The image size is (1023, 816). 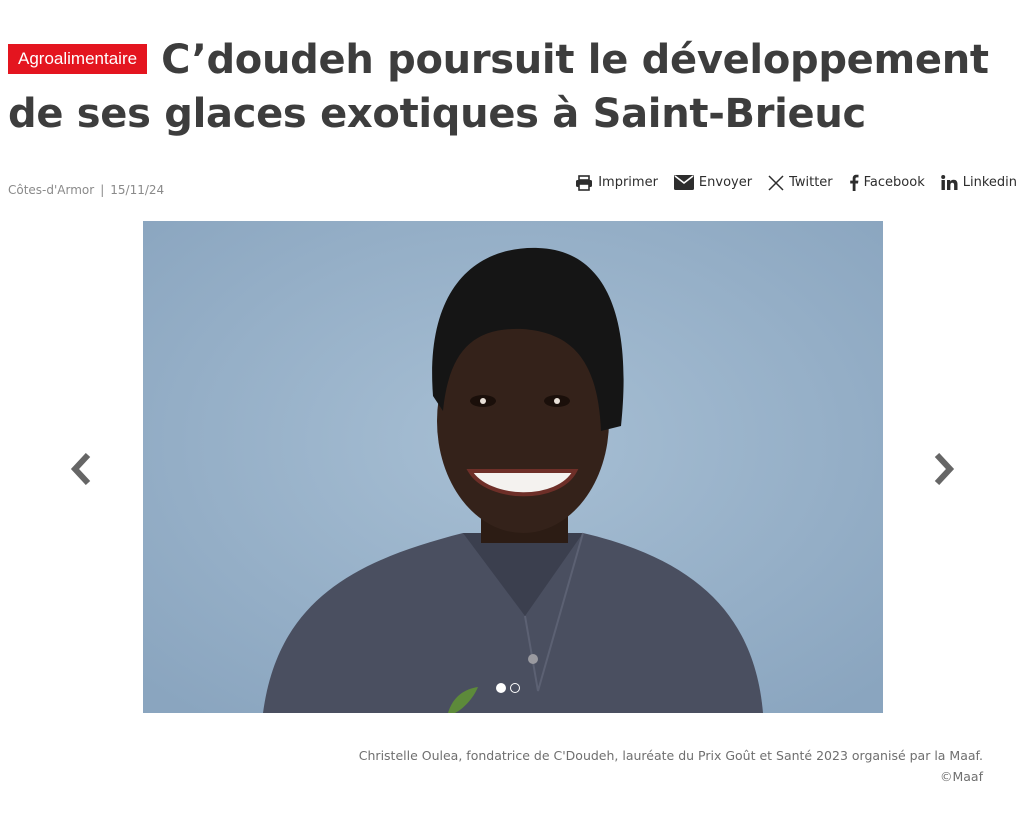 What do you see at coordinates (894, 182) in the screenshot?
I see `facebook-label: Facebook` at bounding box center [894, 182].